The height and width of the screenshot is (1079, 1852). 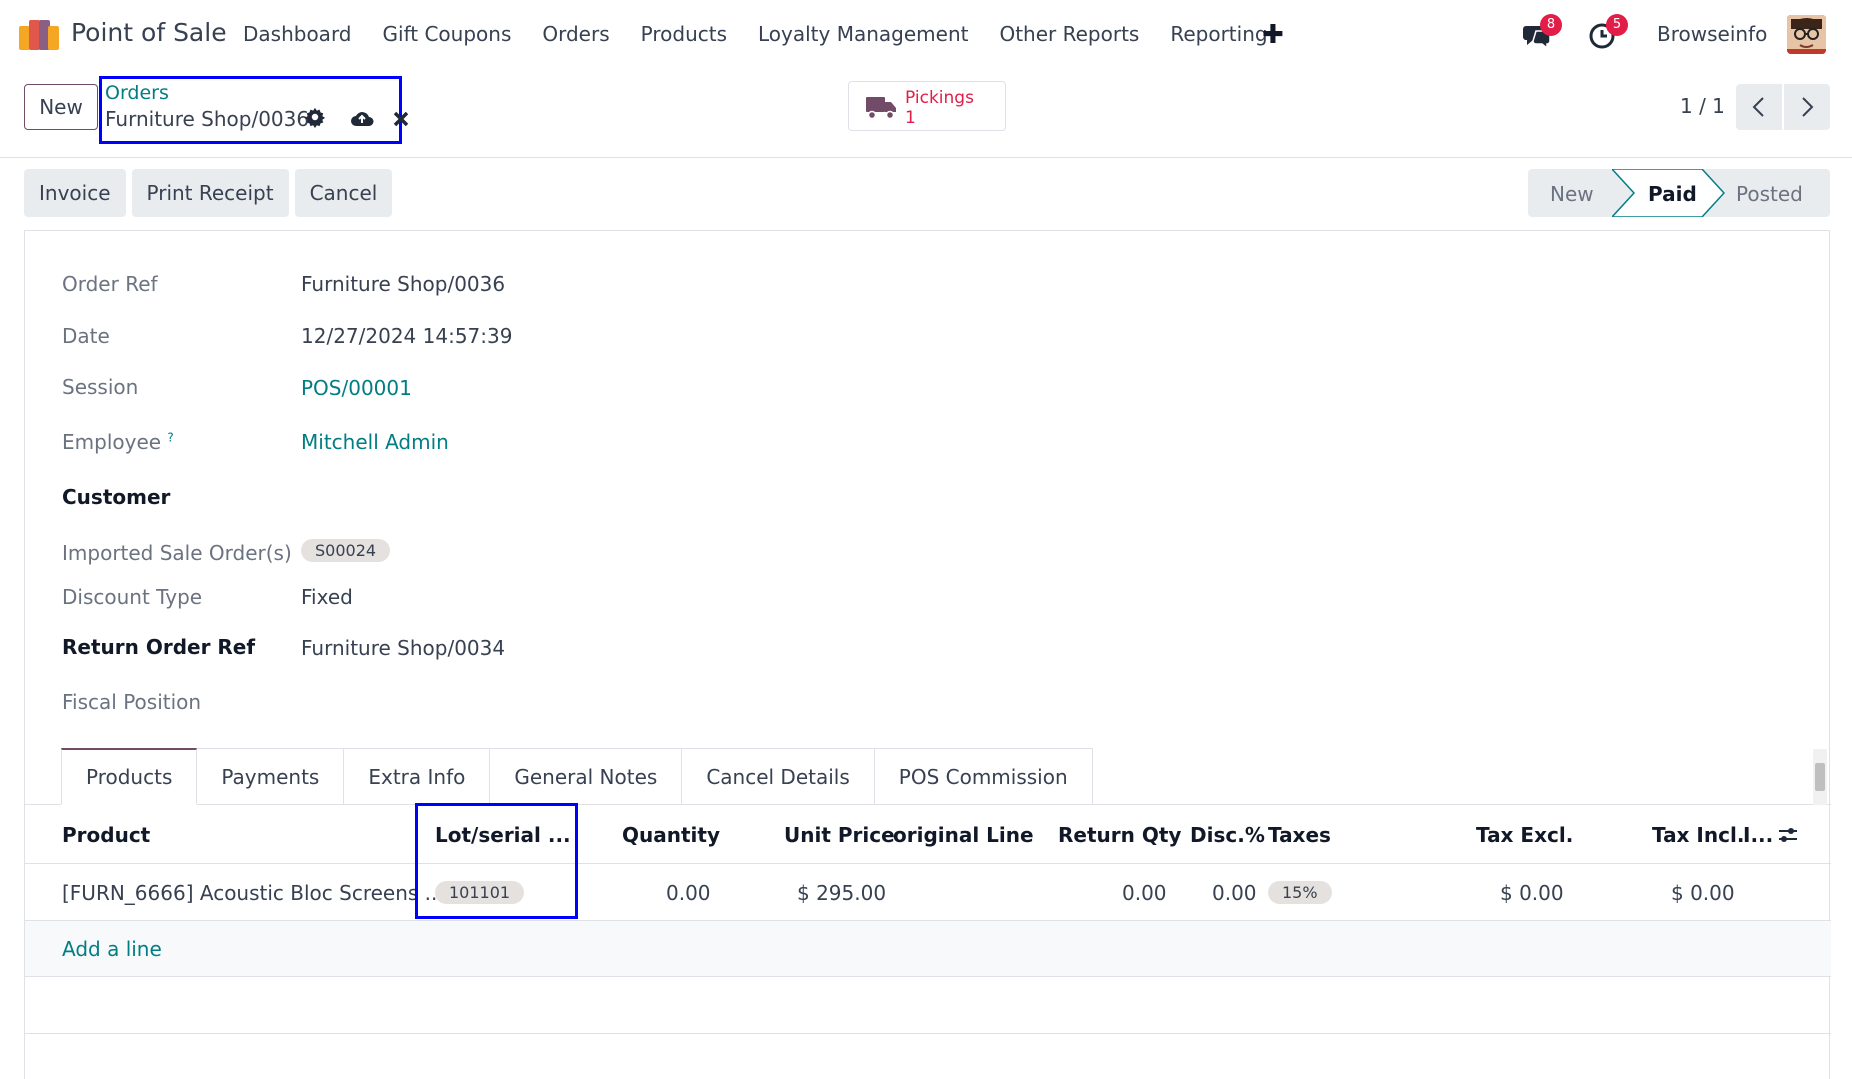 What do you see at coordinates (1551, 25) in the screenshot?
I see `messages-badge: 8` at bounding box center [1551, 25].